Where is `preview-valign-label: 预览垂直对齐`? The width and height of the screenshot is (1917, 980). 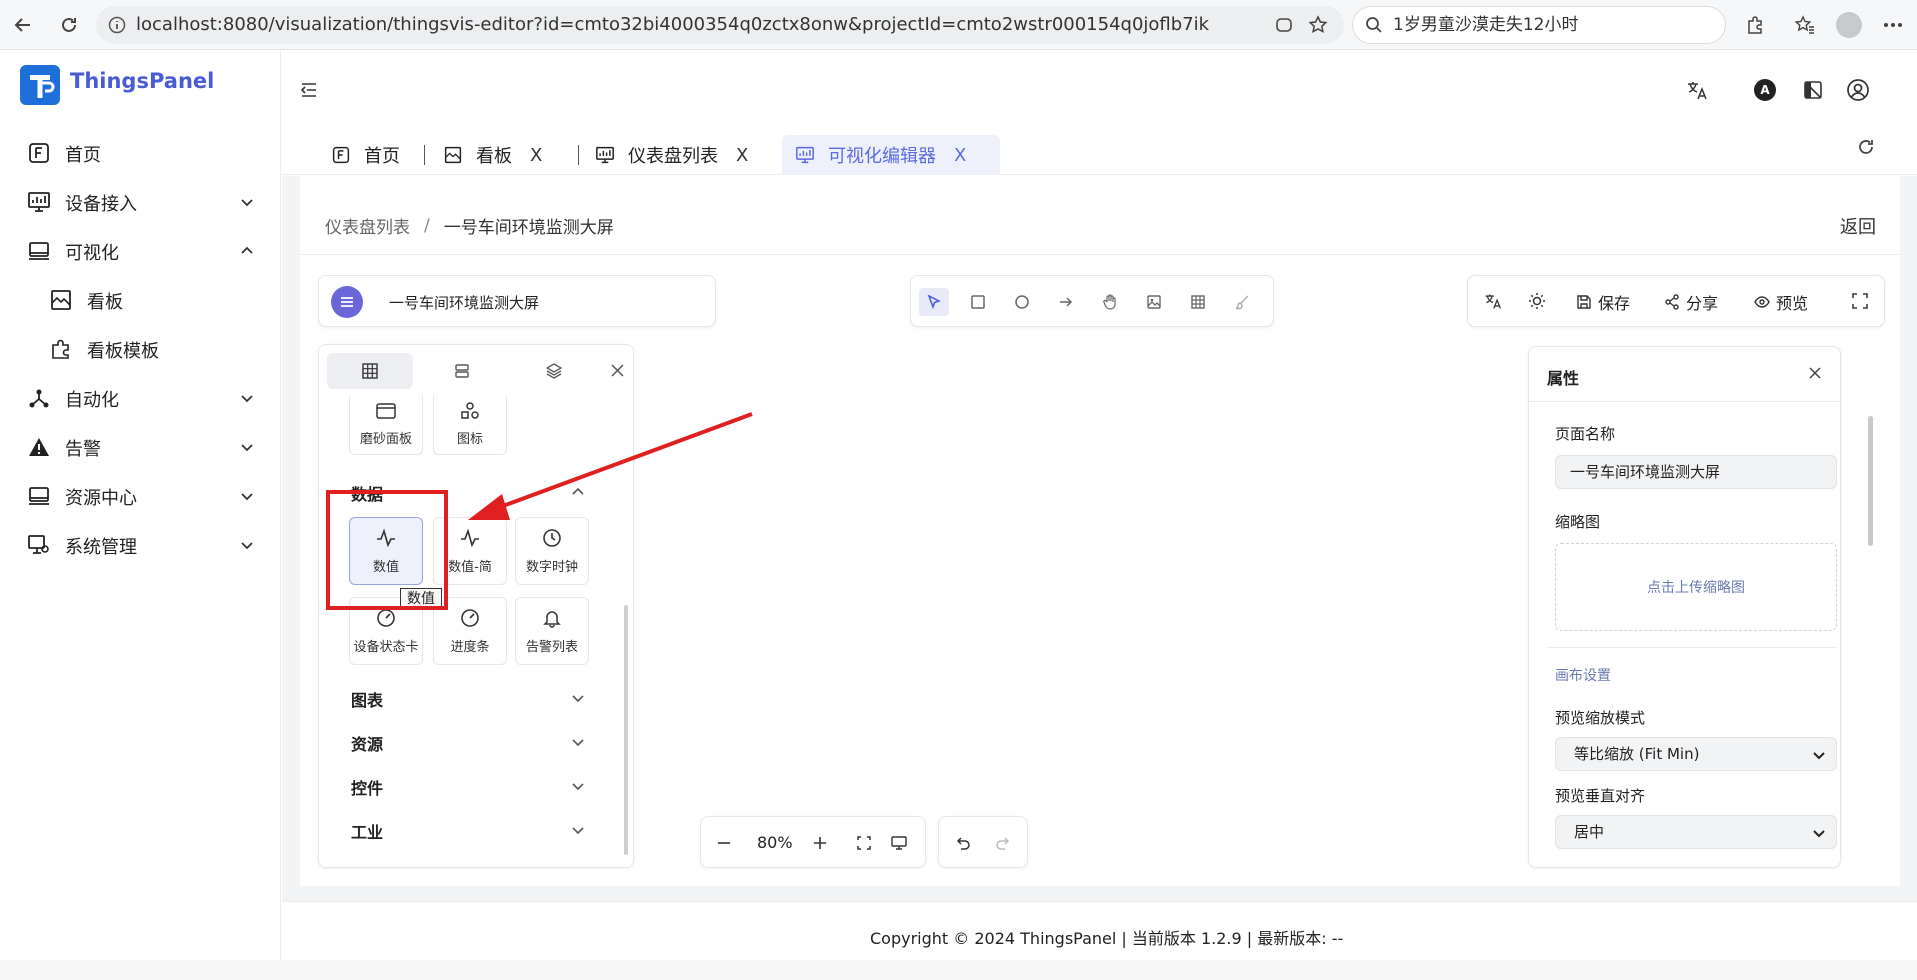
preview-valign-label: 预览垂直对齐 is located at coordinates (1600, 796).